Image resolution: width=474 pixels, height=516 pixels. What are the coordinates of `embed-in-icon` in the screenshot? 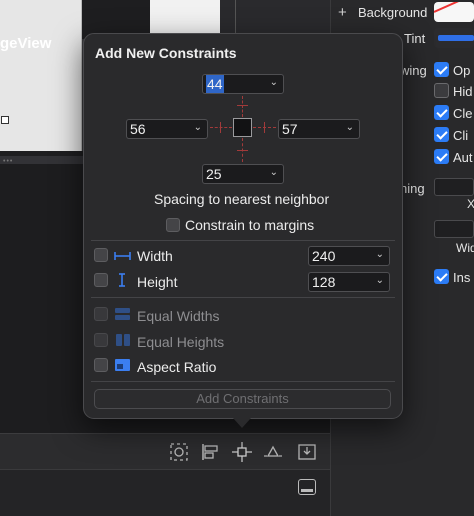 It's located at (307, 452).